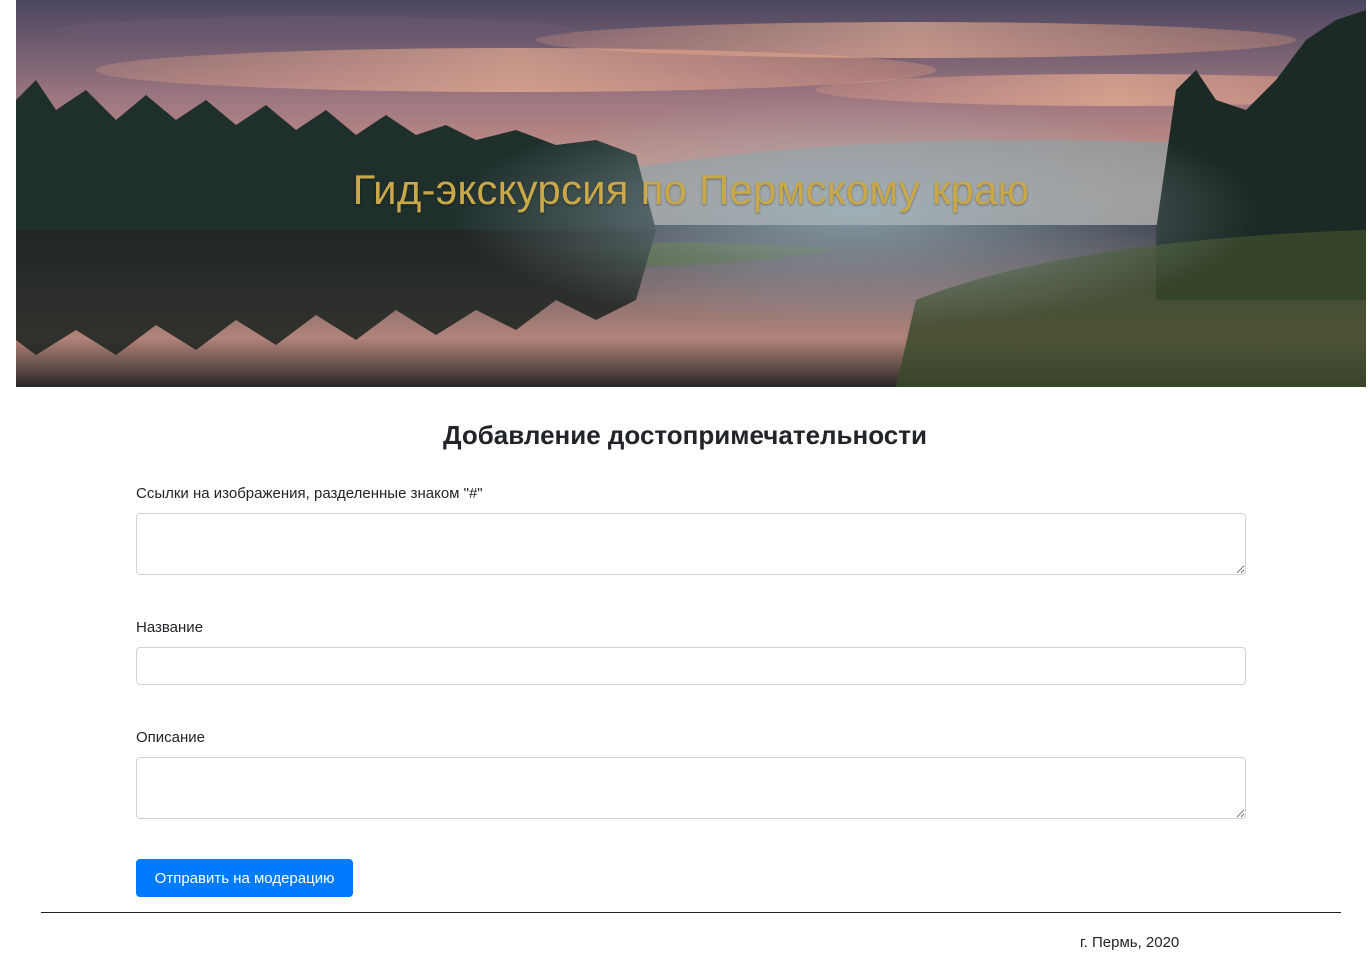 The image size is (1370, 969). I want to click on name-label: Название, so click(170, 627).